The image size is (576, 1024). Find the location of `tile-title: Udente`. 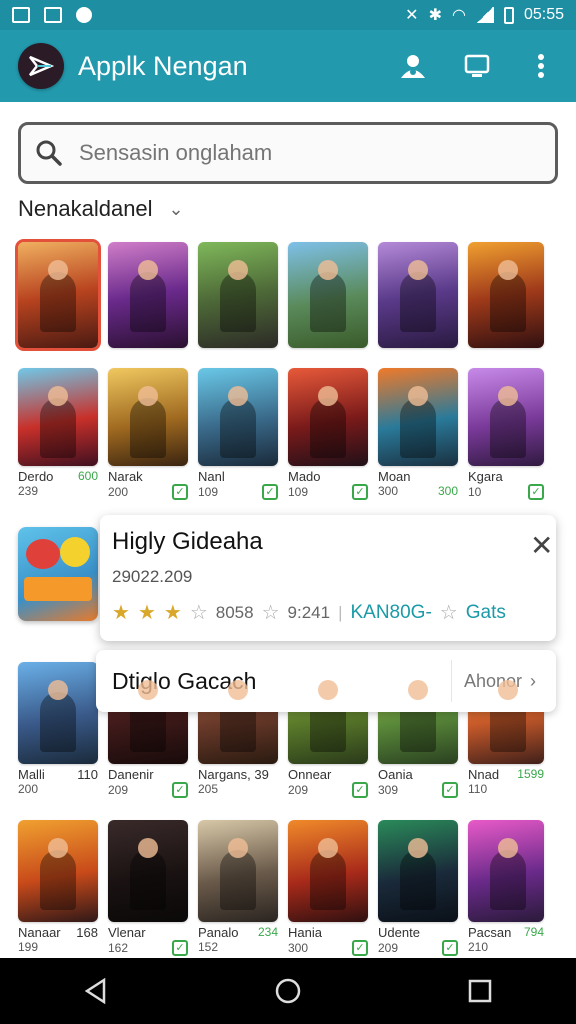

tile-title: Udente is located at coordinates (399, 932).